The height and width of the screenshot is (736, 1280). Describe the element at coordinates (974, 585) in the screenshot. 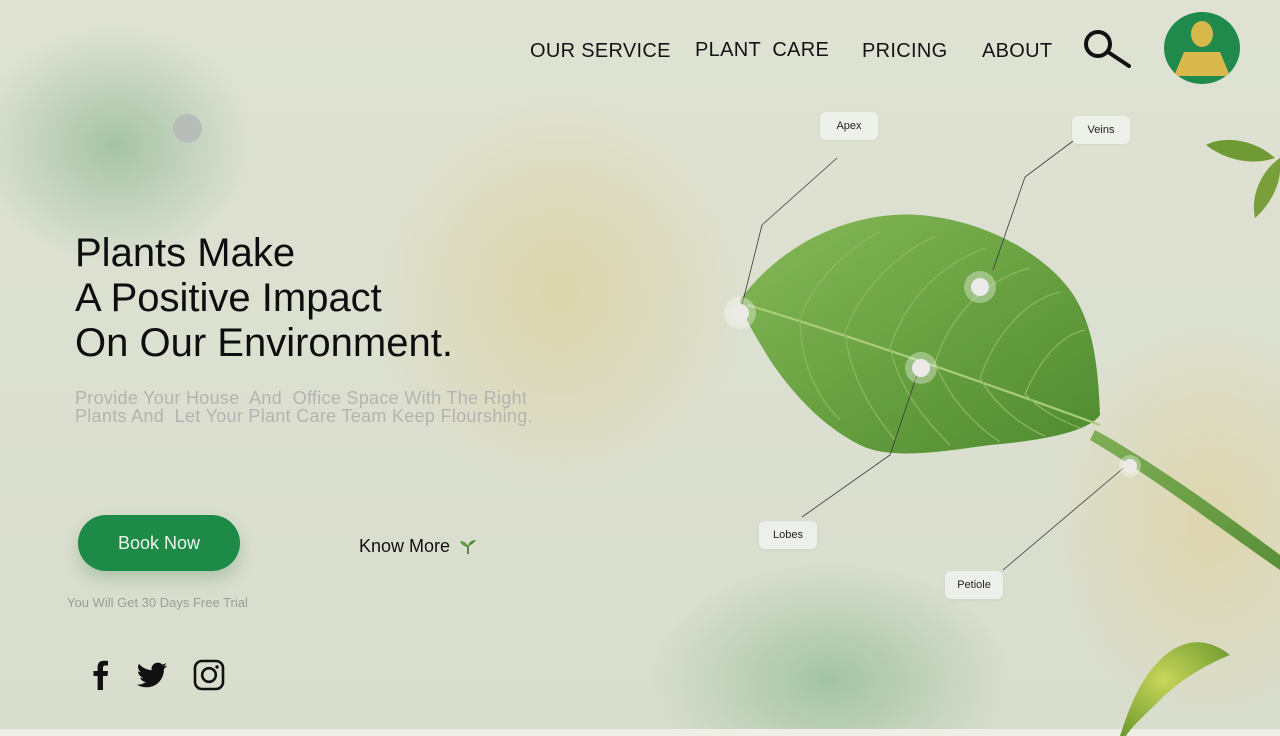

I see `label-petiole: Petiole` at that location.